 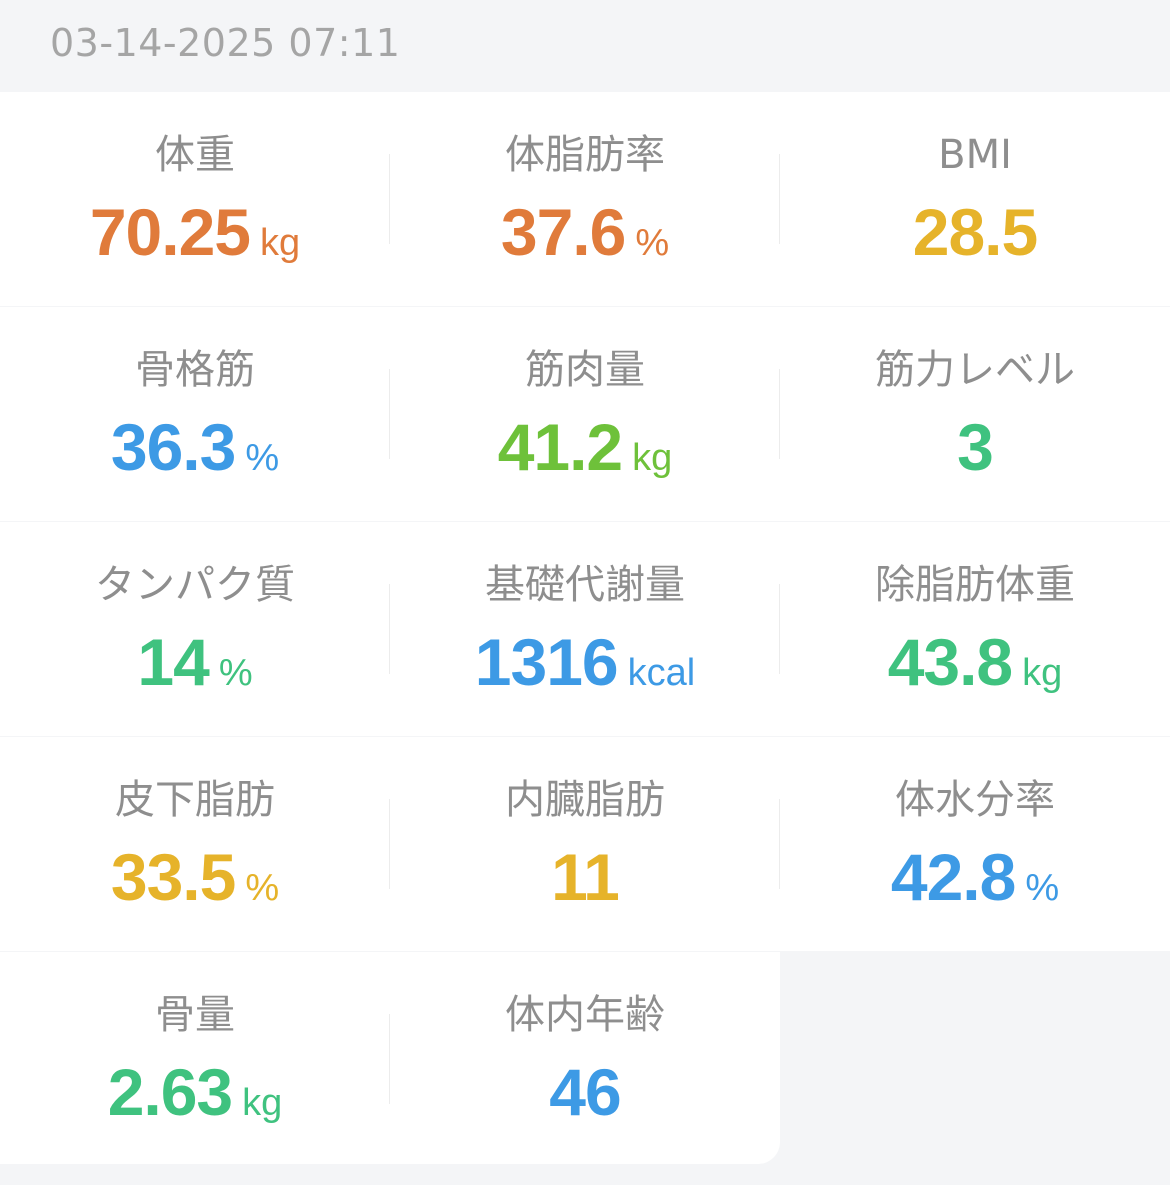 I want to click on metric-value-group: 46, so click(x=585, y=1092).